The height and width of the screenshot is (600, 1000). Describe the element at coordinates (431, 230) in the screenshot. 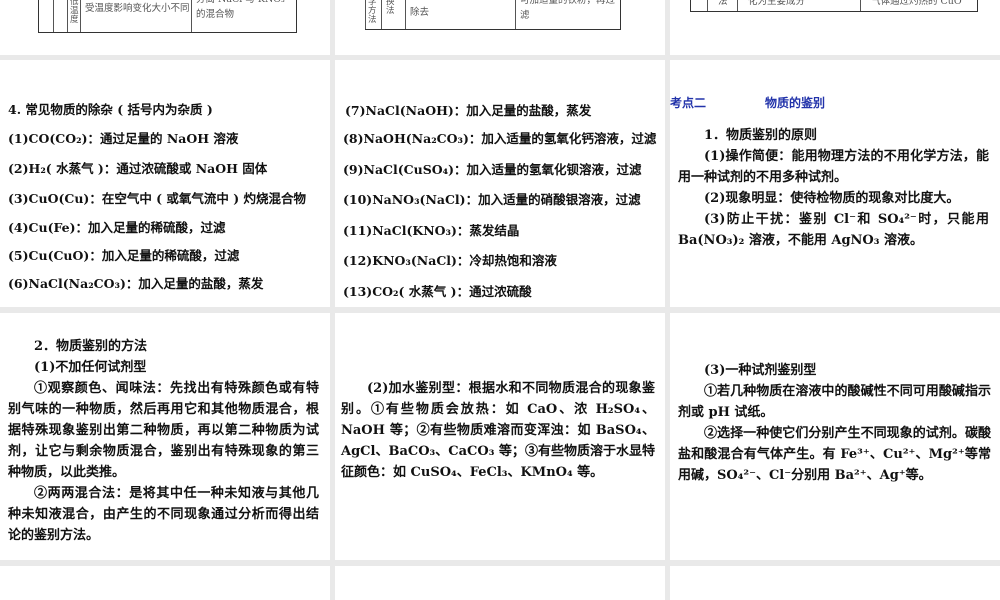

I see `list-item: (11)NaCl(KNO₃)：蒸发结晶` at that location.